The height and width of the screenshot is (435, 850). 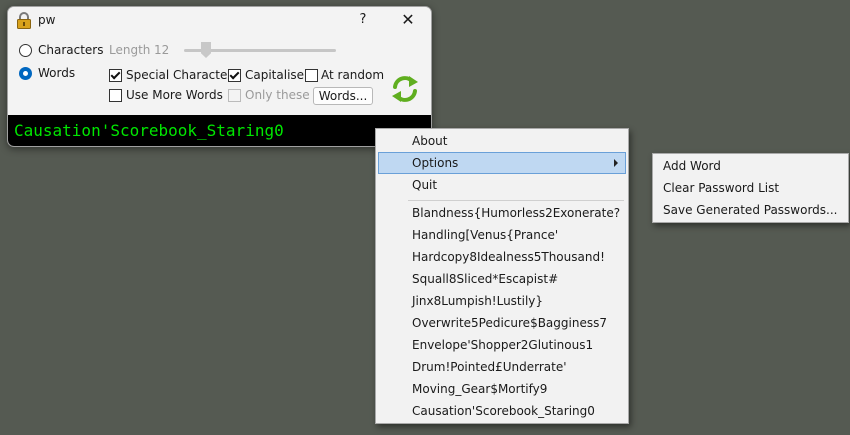 I want to click on menu-item-add-word: Add Word, so click(x=750, y=166).